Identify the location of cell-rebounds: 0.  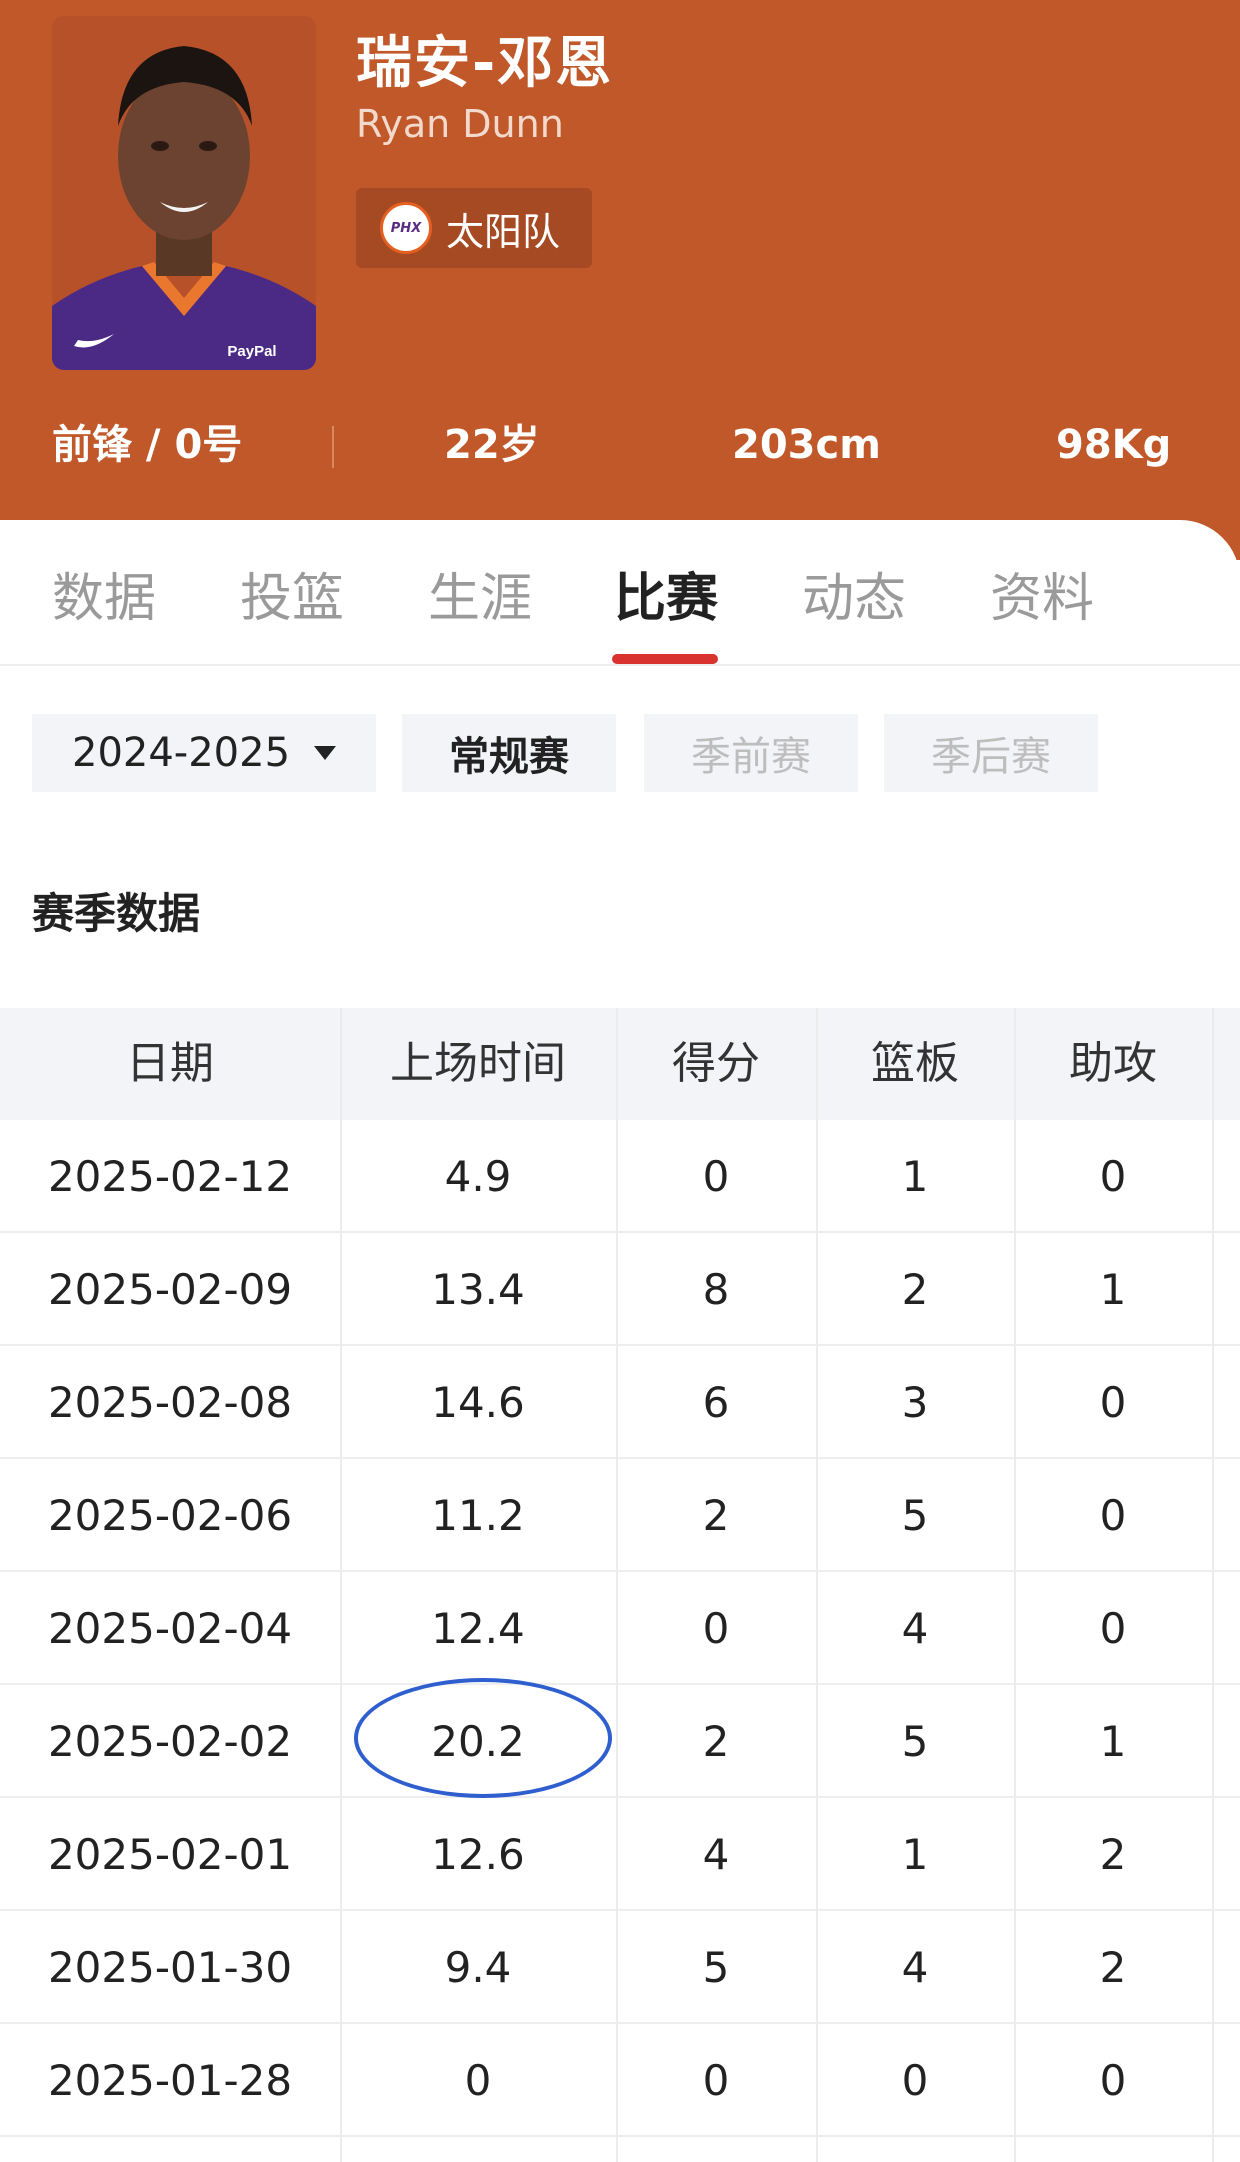
(915, 2080).